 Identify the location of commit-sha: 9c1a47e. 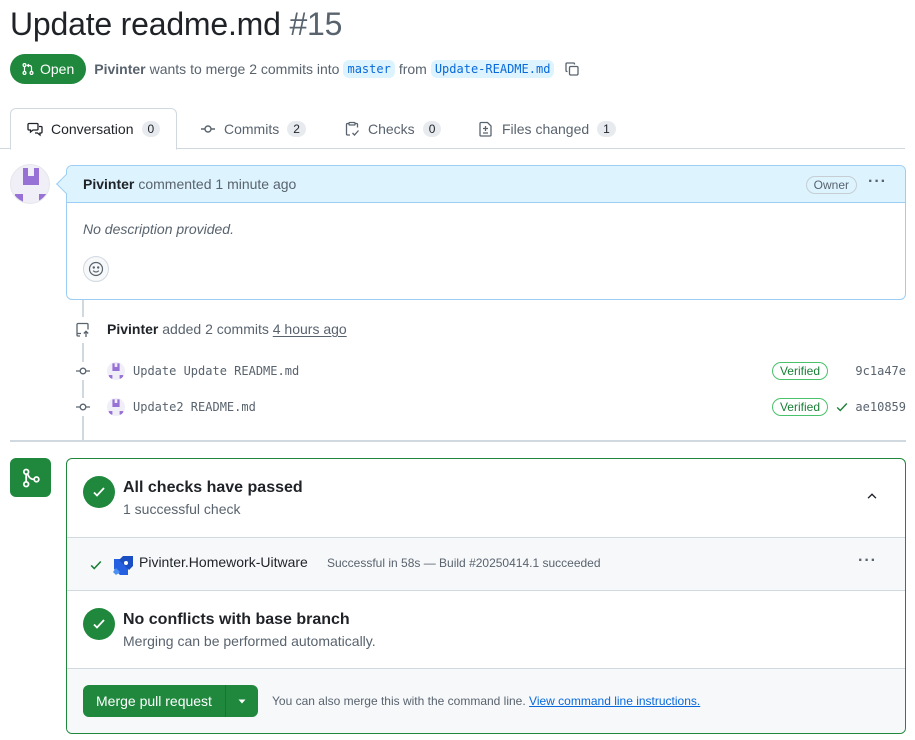
(880, 371).